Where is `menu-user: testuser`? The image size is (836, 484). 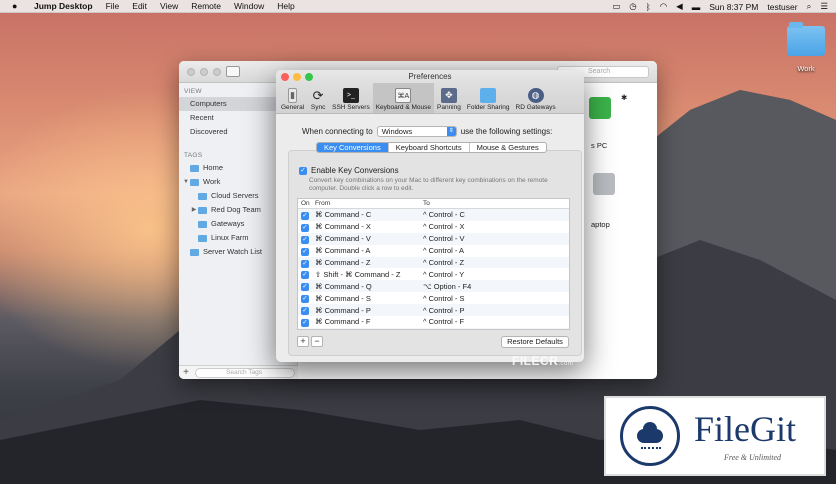
menu-user: testuser is located at coordinates (782, 7).